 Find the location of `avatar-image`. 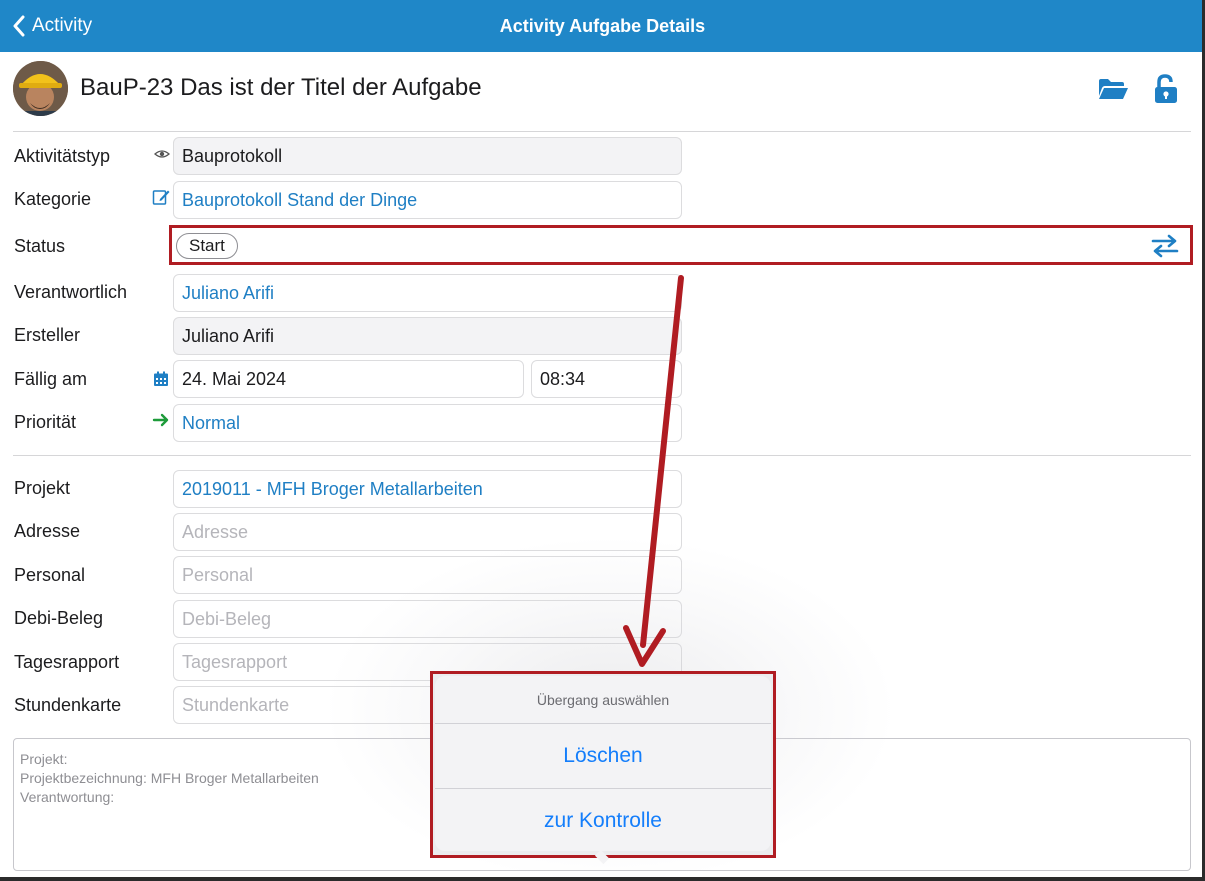

avatar-image is located at coordinates (40, 88).